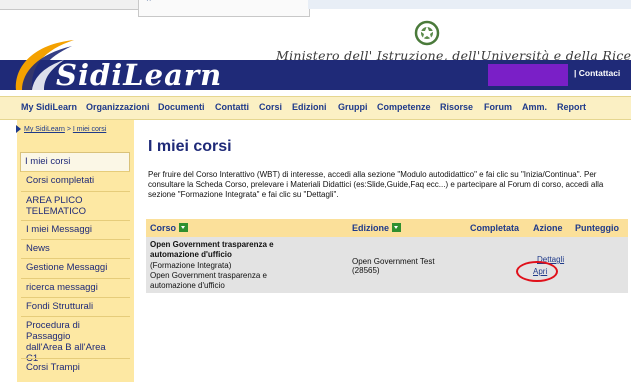 The image size is (631, 382). I want to click on edition-code: (28565), so click(366, 270).